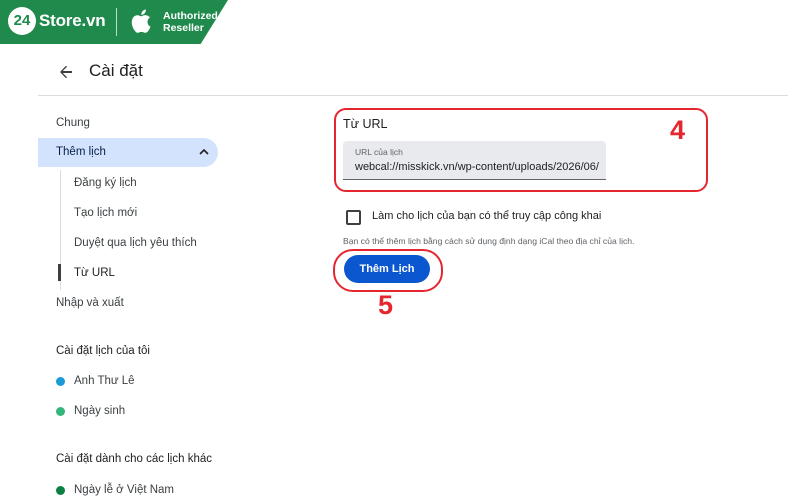 This screenshot has width=800, height=500. I want to click on annotation-step-number: 4, so click(678, 130).